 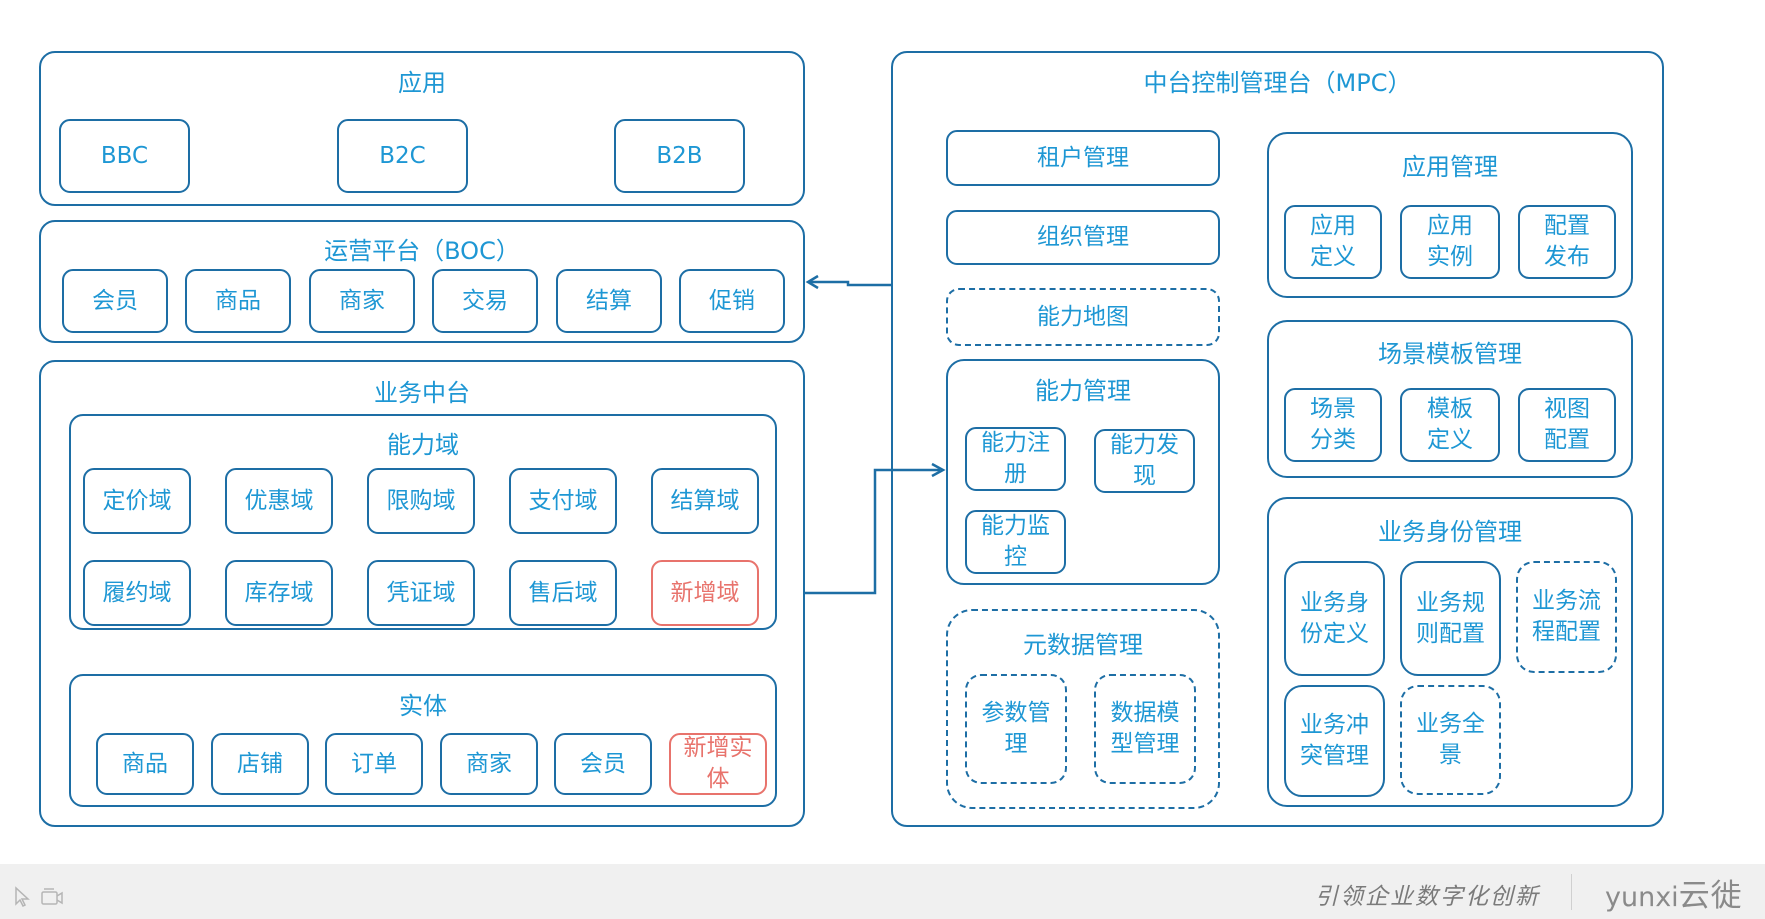 I want to click on entity-item: 商品, so click(x=145, y=764).